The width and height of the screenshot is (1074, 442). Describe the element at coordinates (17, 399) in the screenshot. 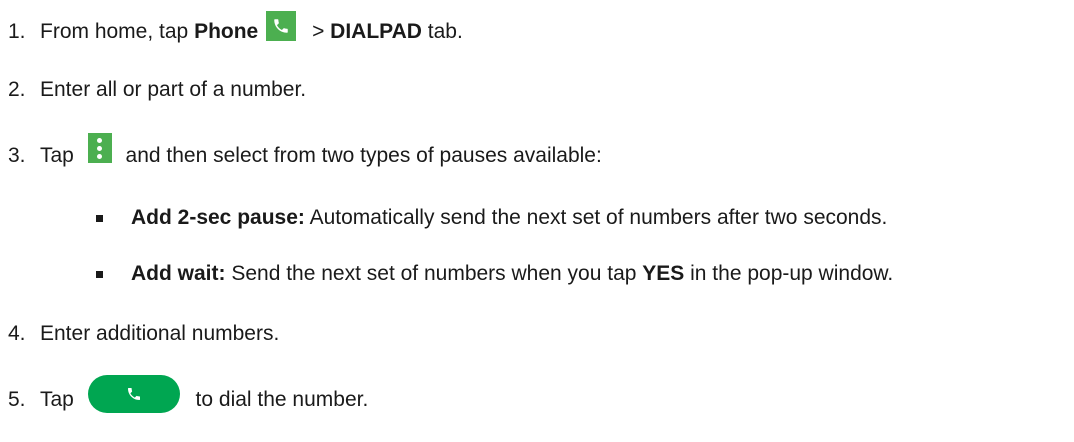

I see `step-number: 5.` at that location.